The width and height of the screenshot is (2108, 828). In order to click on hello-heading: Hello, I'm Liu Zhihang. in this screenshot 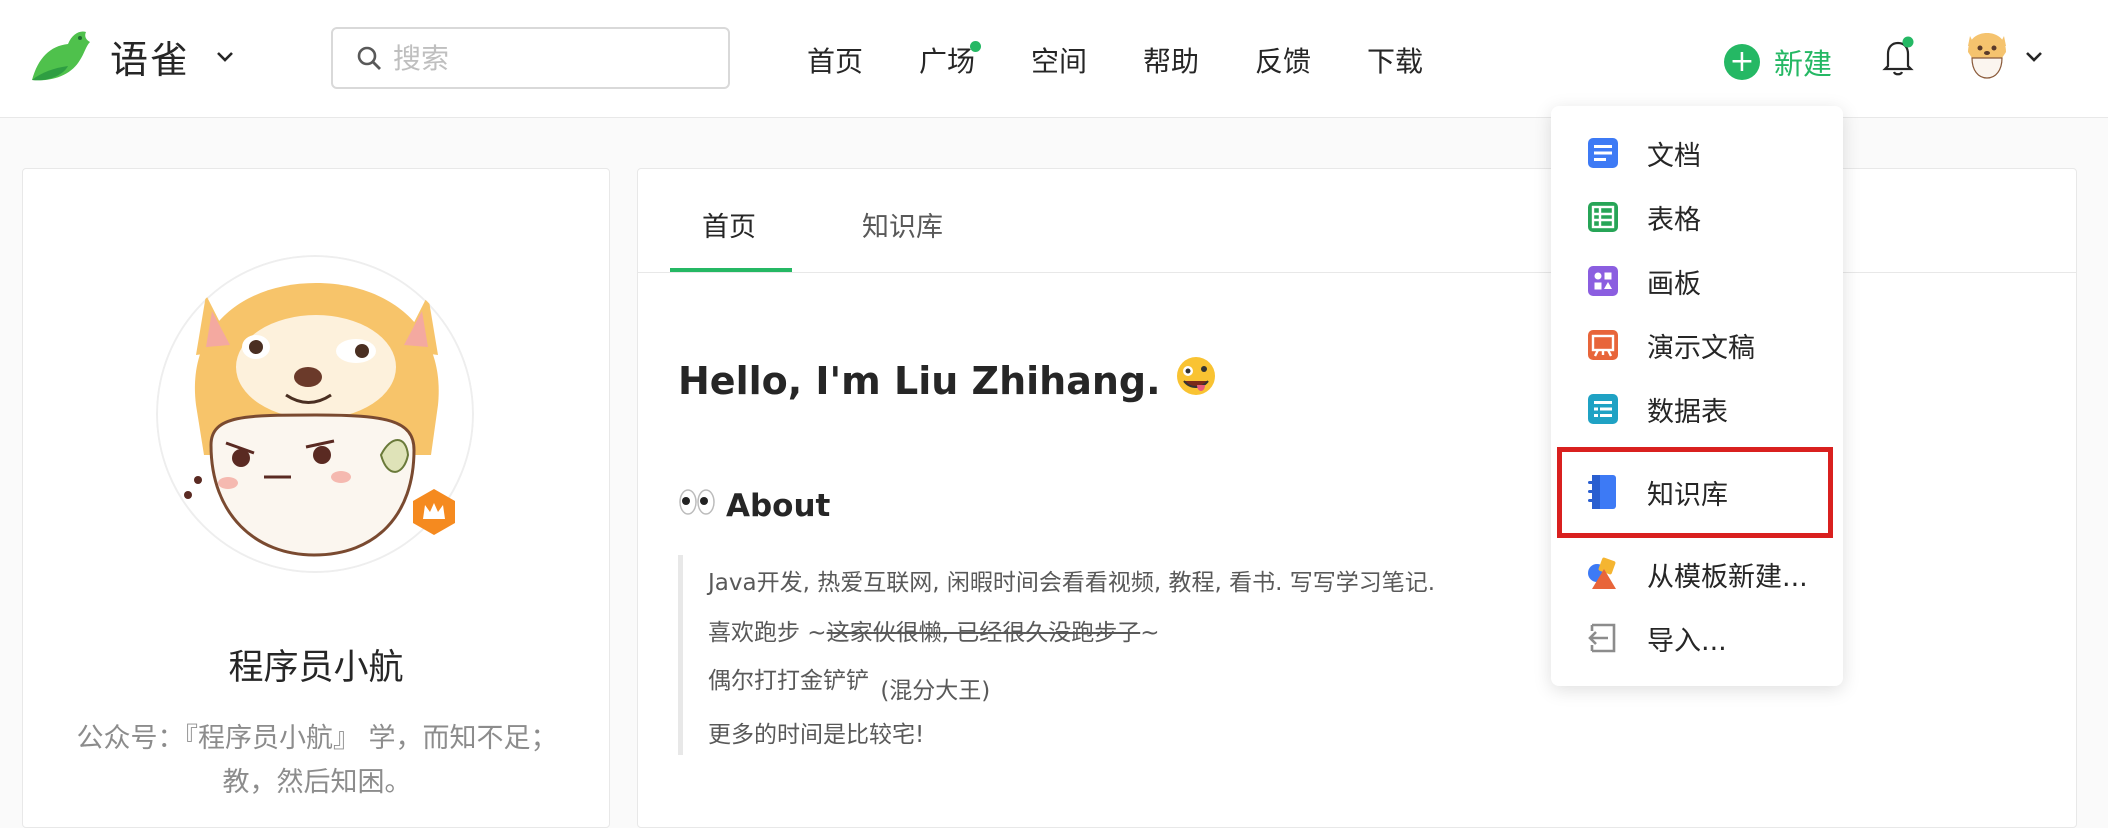, I will do `click(947, 380)`.